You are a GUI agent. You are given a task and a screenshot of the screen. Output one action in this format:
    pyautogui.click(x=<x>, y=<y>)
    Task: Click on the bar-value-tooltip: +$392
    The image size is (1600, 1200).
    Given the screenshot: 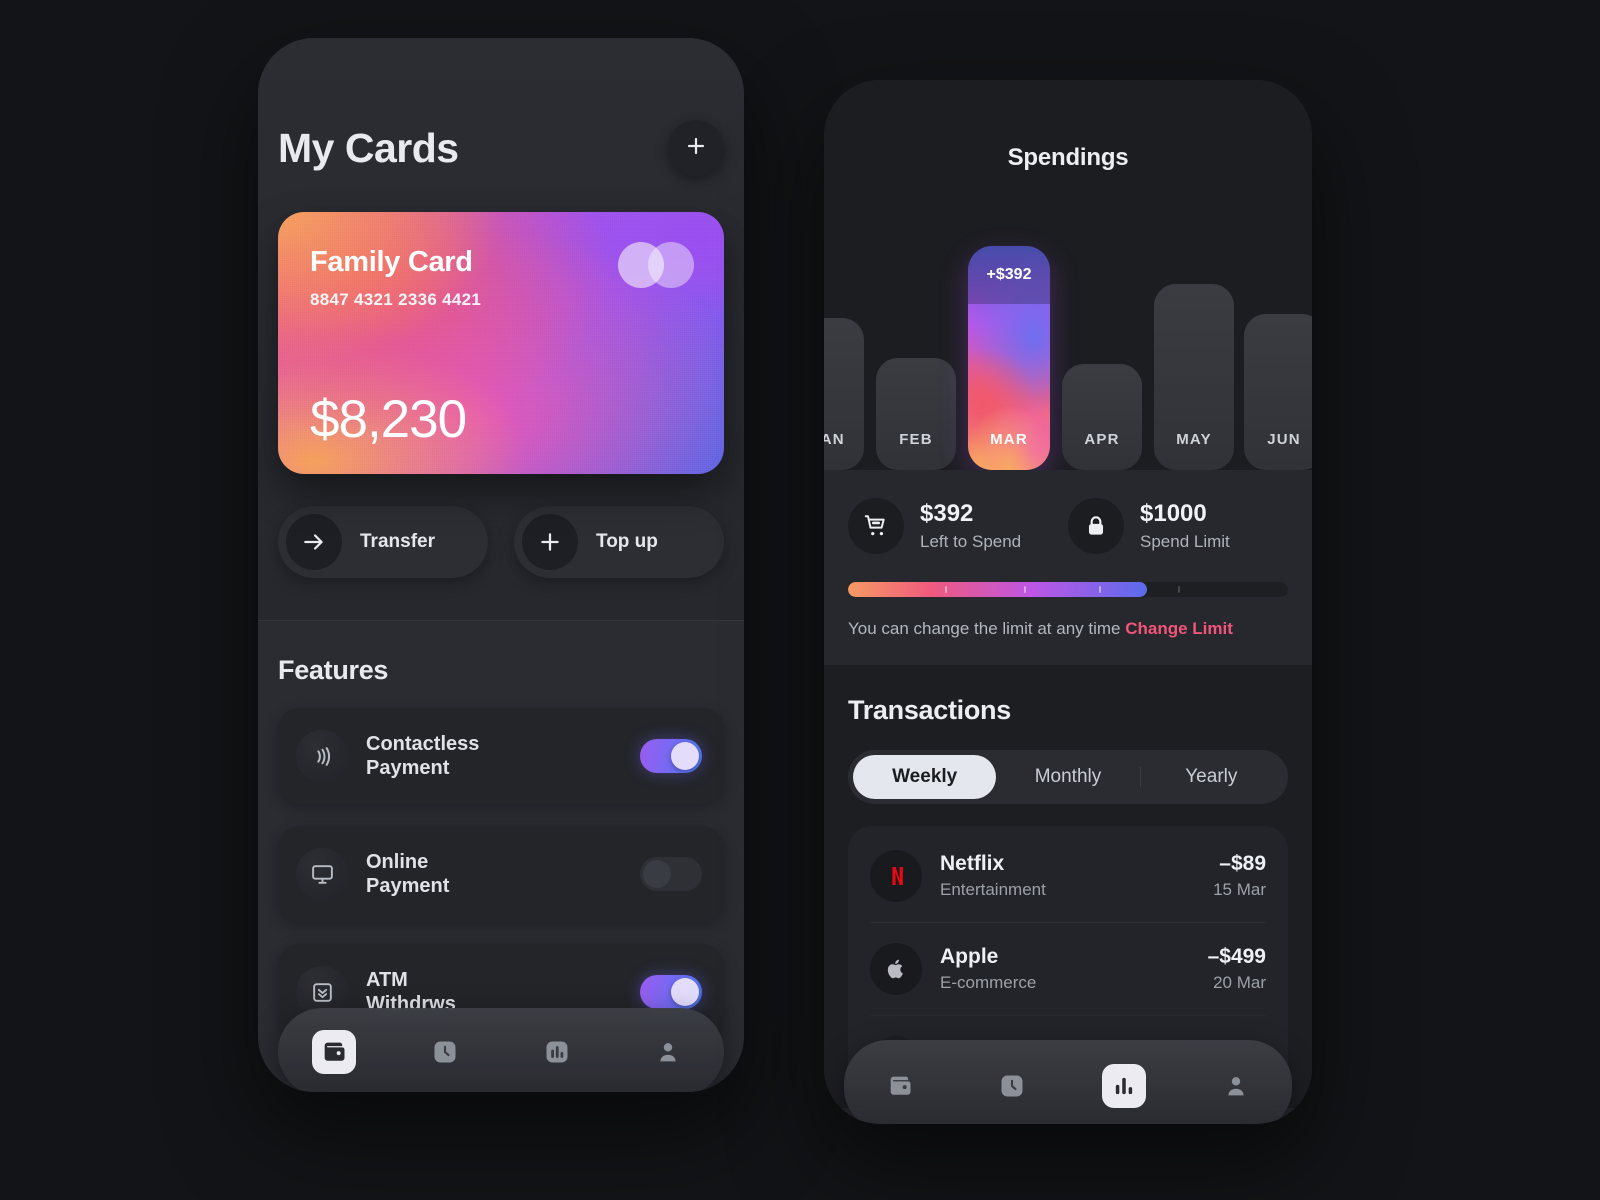 What is the action you would take?
    pyautogui.click(x=1009, y=275)
    